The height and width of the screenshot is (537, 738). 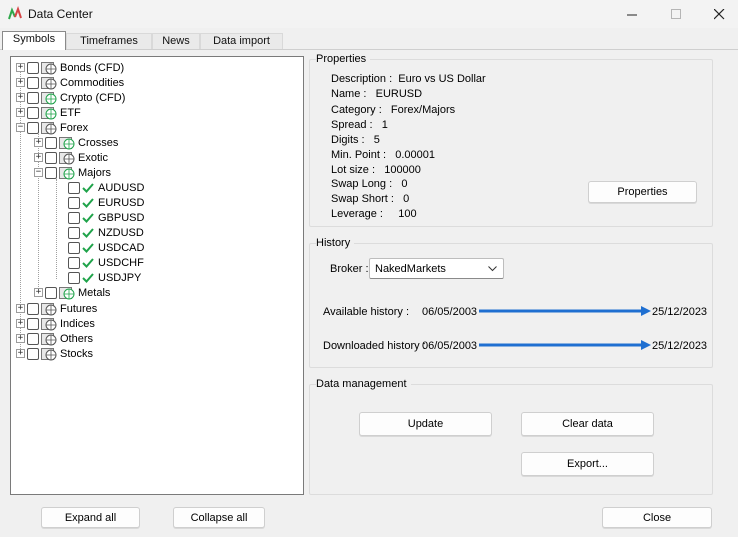 I want to click on tree-item-forex: − Forex, so click(x=52, y=127).